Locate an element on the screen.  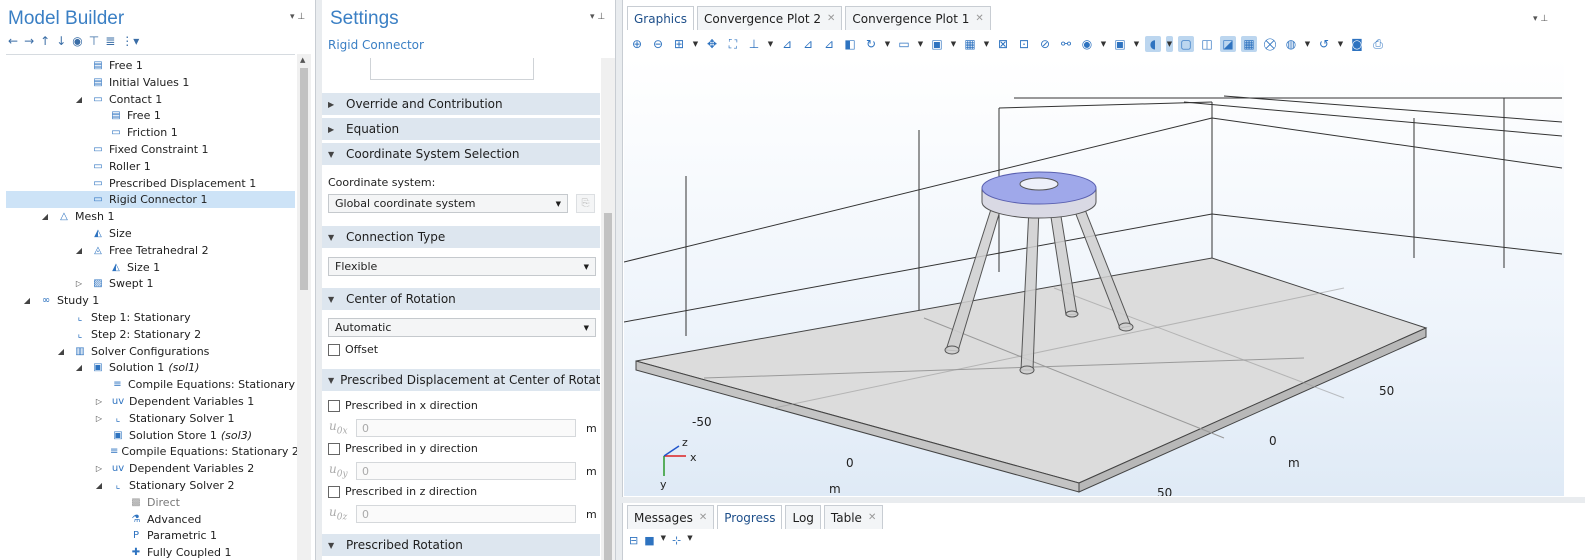
reset-view-icon: ⛒ is located at coordinates (1270, 44).